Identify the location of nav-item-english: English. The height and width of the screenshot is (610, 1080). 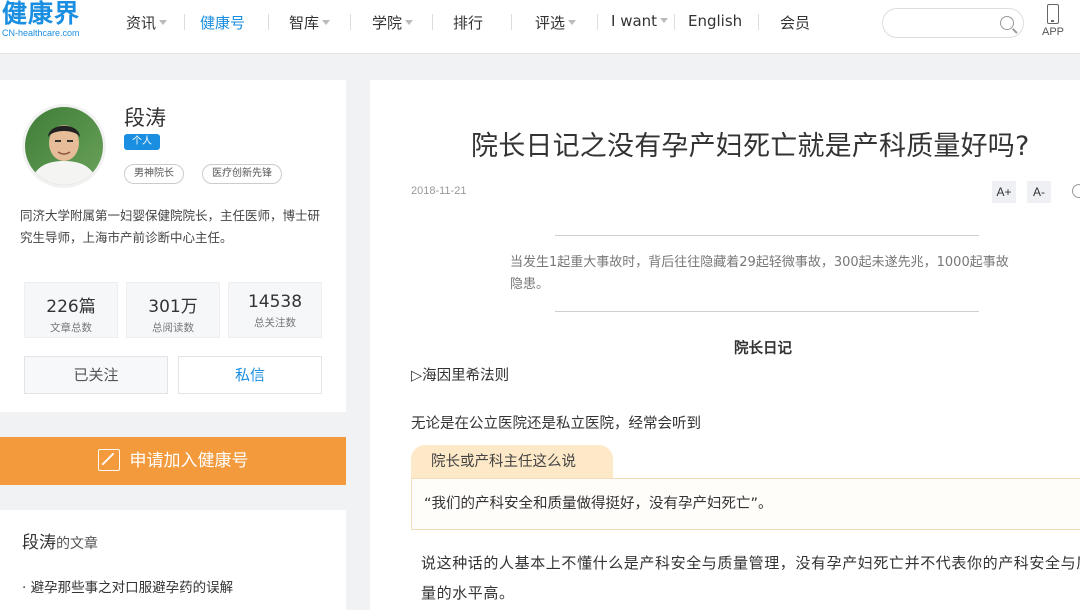
(715, 22).